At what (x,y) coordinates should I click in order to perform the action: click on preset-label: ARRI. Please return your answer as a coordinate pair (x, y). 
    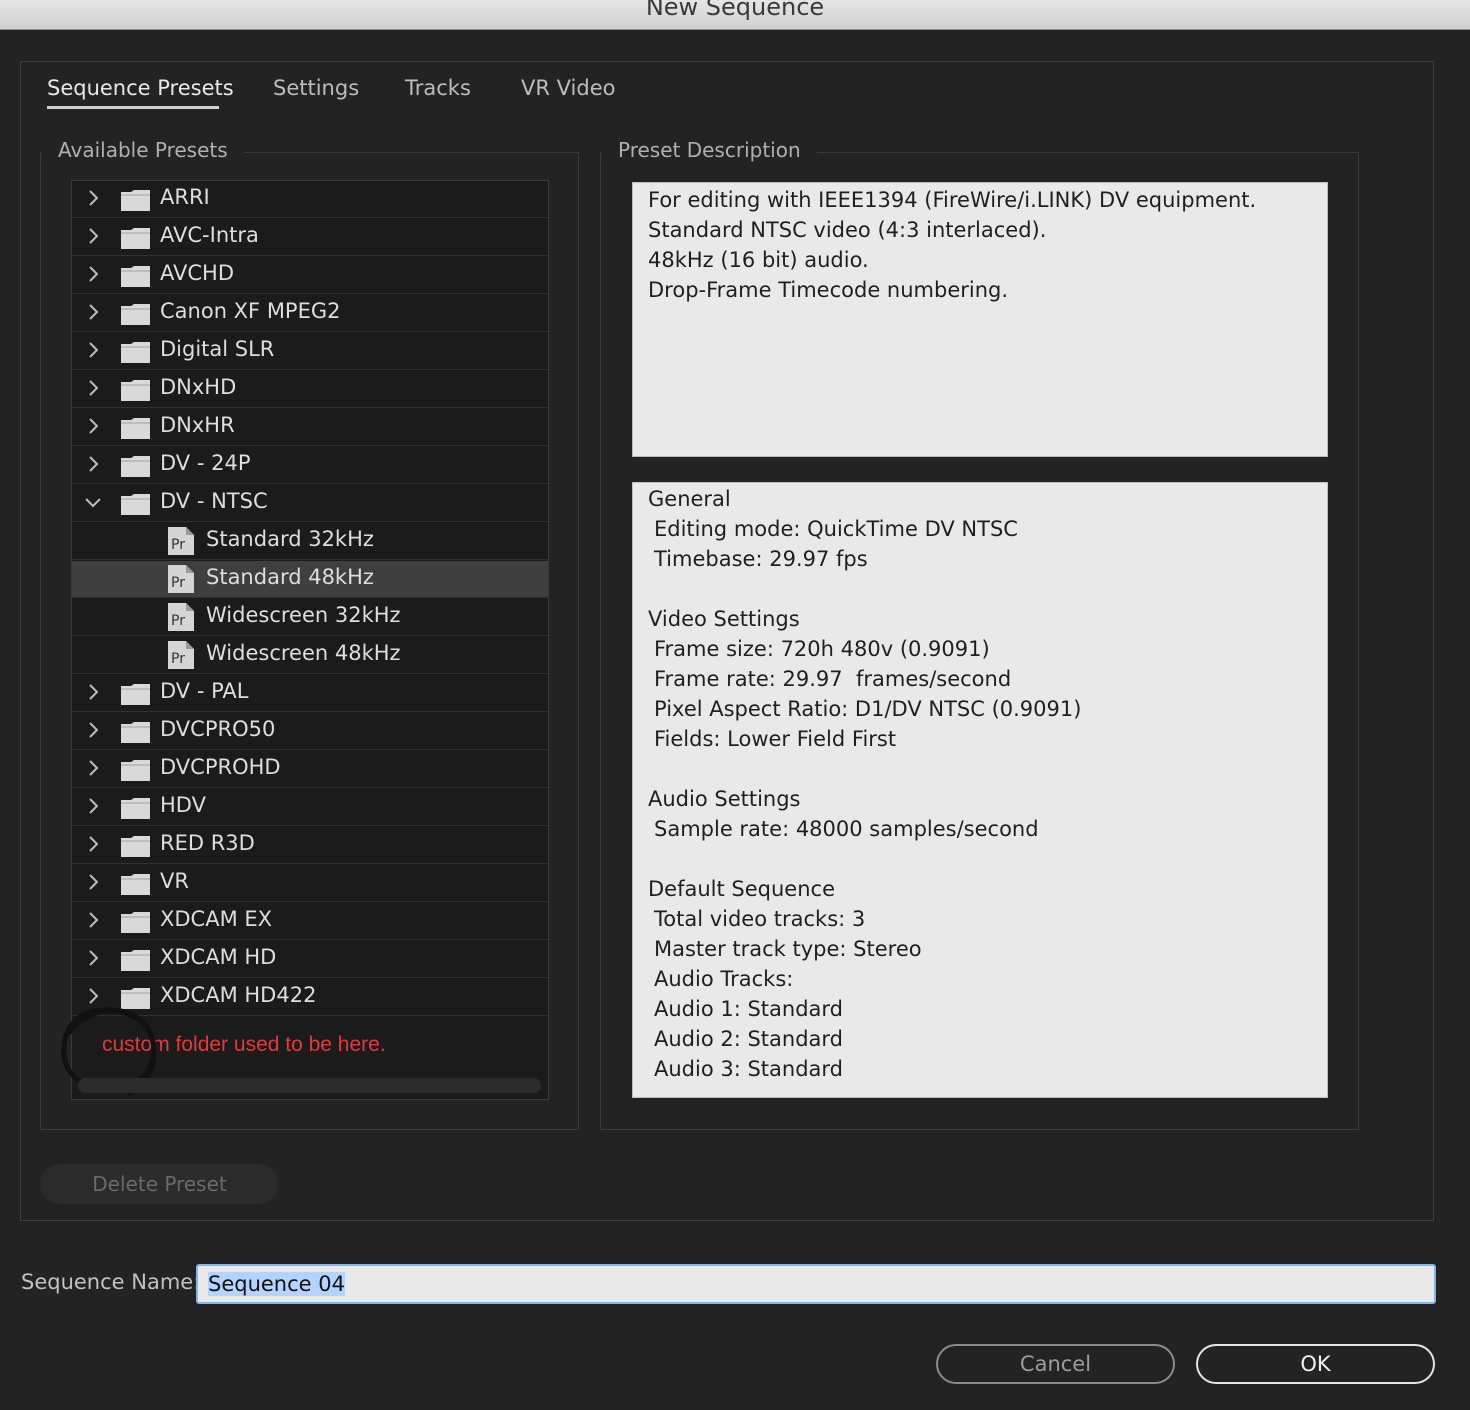
    Looking at the image, I should click on (185, 197).